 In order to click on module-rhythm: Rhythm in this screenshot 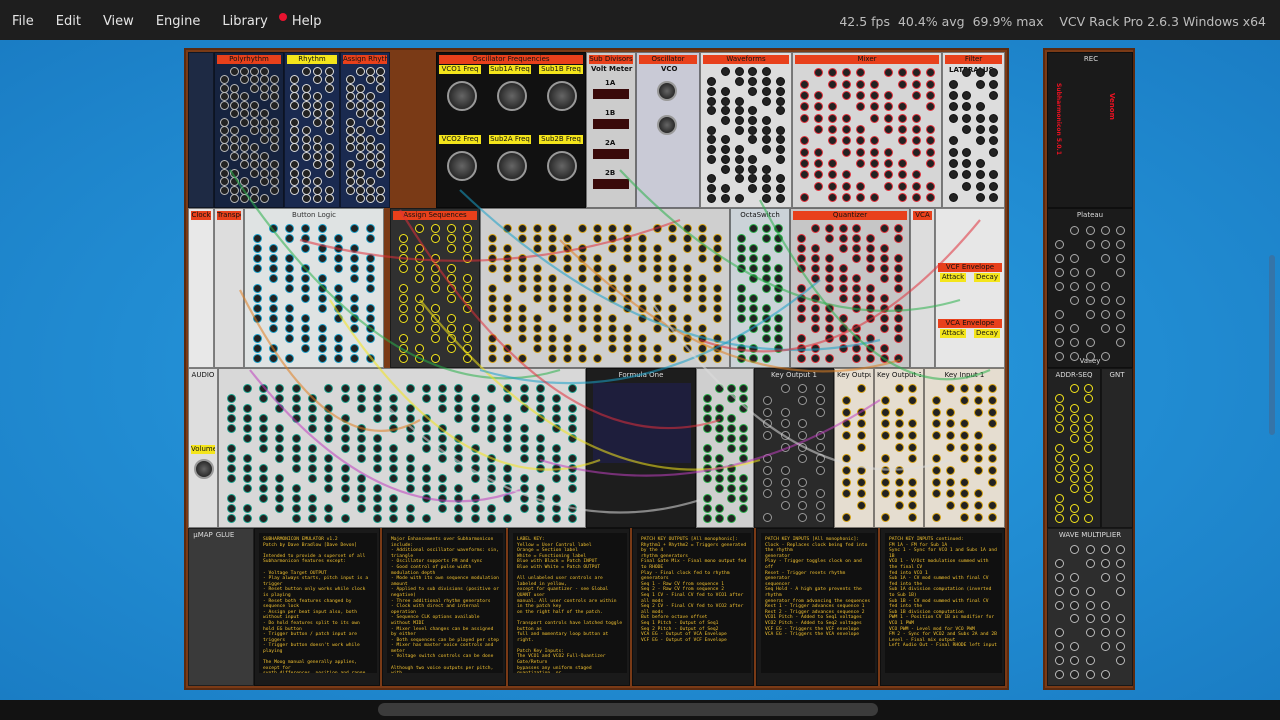, I will do `click(312, 130)`.